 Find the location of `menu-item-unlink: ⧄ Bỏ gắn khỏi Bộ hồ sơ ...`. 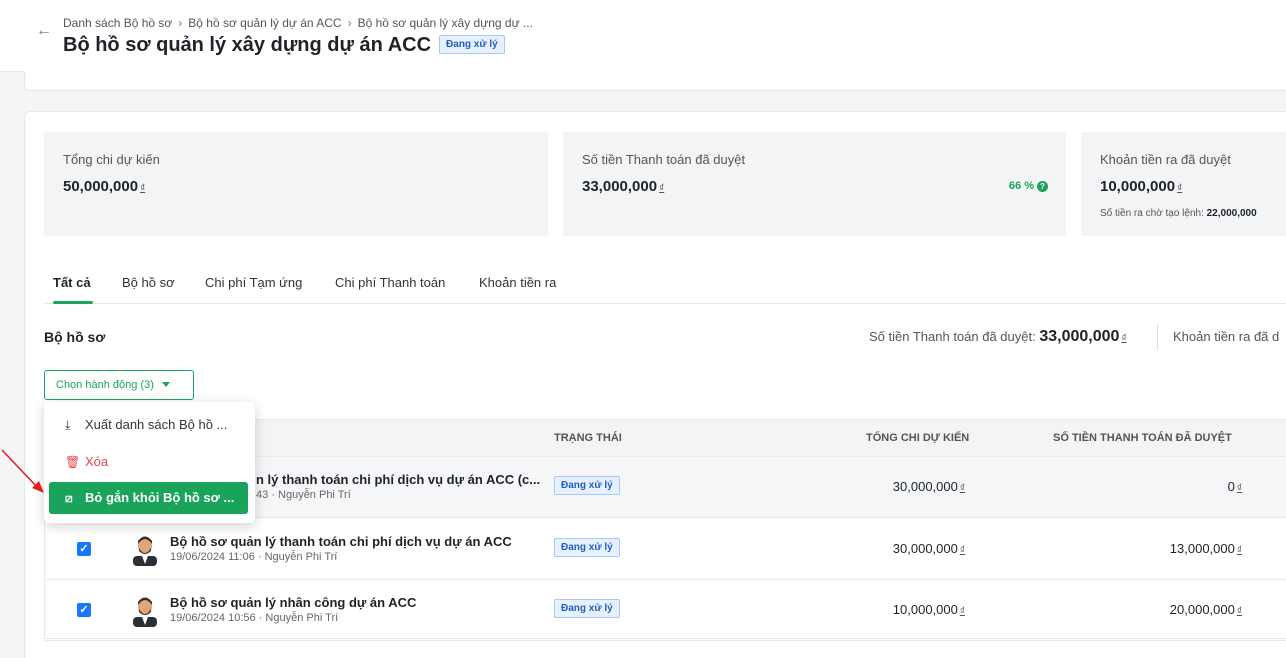

menu-item-unlink: ⧄ Bỏ gắn khỏi Bộ hồ sơ ... is located at coordinates (148, 498).